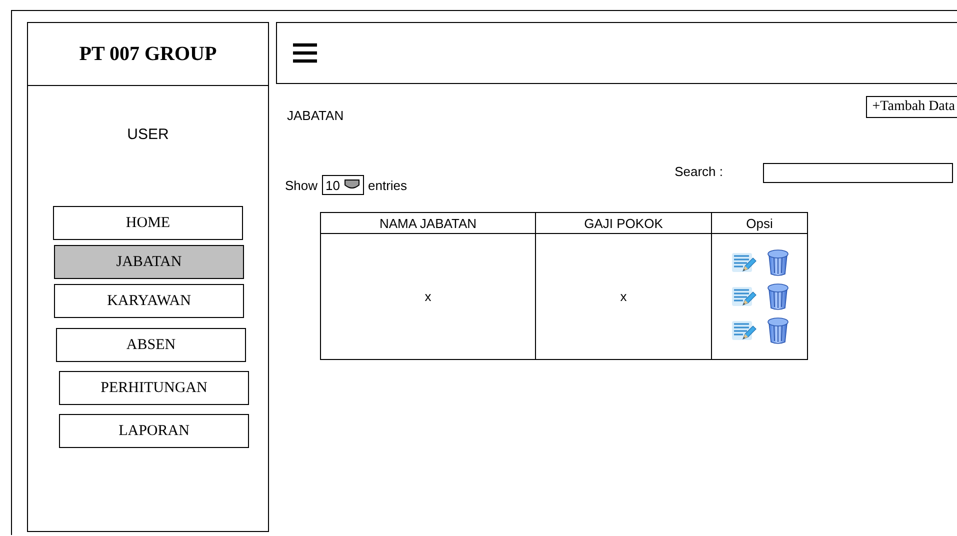 The height and width of the screenshot is (536, 957). Describe the element at coordinates (698, 171) in the screenshot. I see `search-label: Search :` at that location.